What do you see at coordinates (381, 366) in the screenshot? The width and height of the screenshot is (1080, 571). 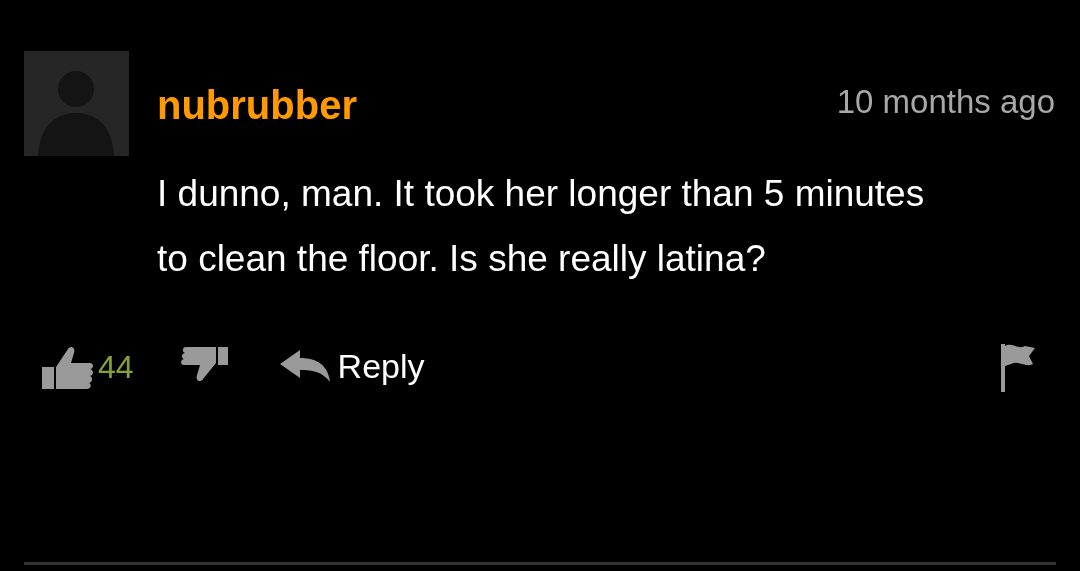 I see `reply-button: Reply` at bounding box center [381, 366].